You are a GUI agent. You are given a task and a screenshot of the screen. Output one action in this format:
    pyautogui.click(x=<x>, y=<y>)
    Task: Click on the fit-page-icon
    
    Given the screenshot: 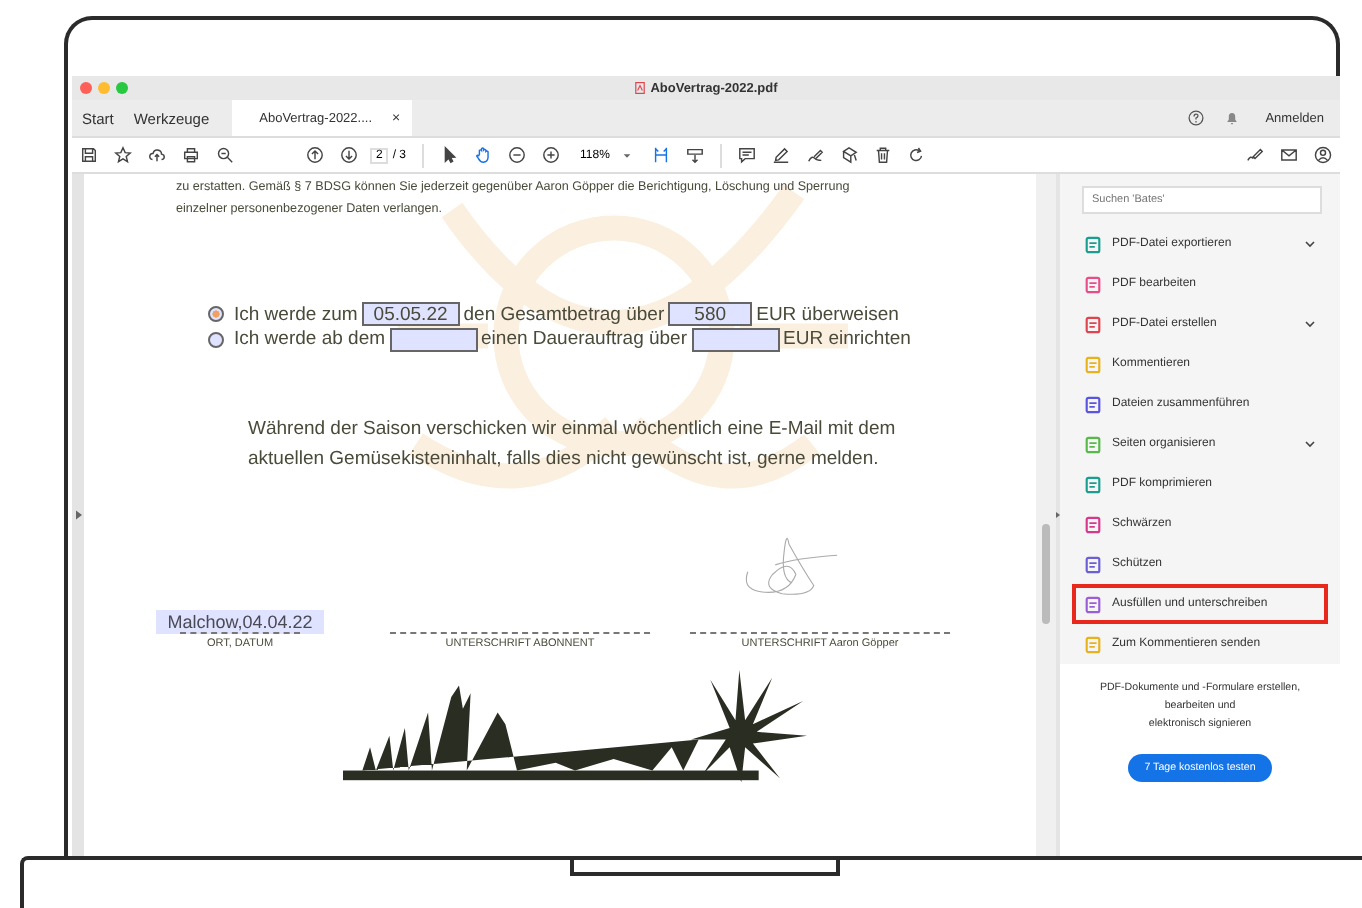 What is the action you would take?
    pyautogui.click(x=660, y=155)
    